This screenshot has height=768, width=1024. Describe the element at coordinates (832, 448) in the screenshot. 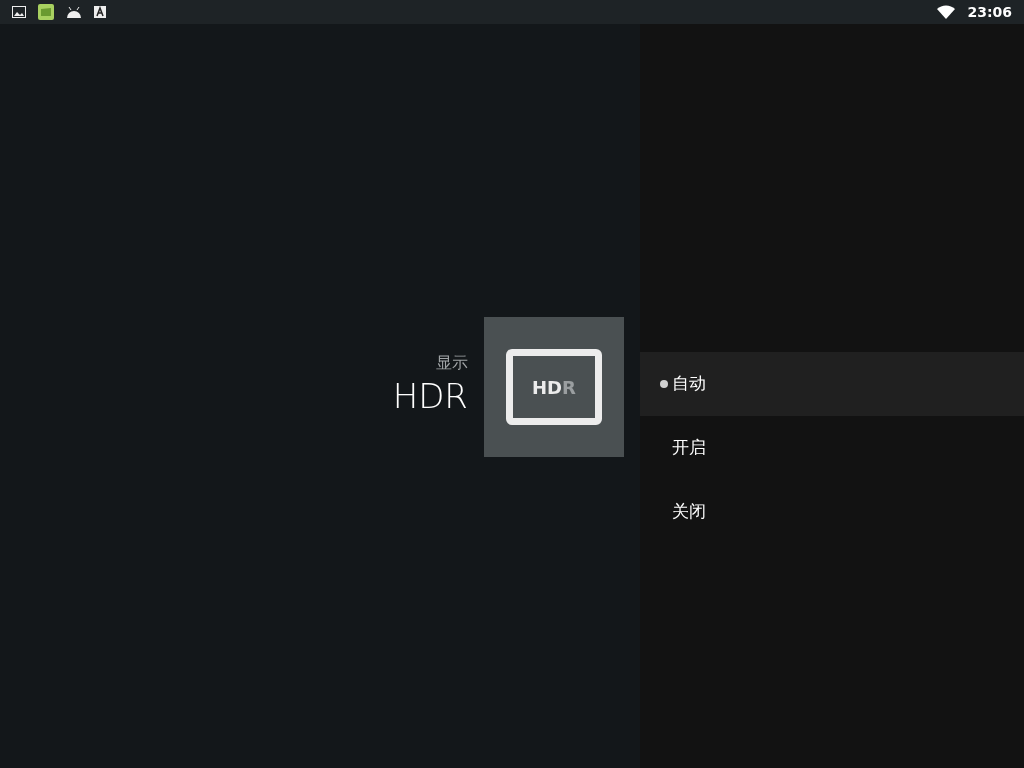

I see `option-item: 开启` at that location.